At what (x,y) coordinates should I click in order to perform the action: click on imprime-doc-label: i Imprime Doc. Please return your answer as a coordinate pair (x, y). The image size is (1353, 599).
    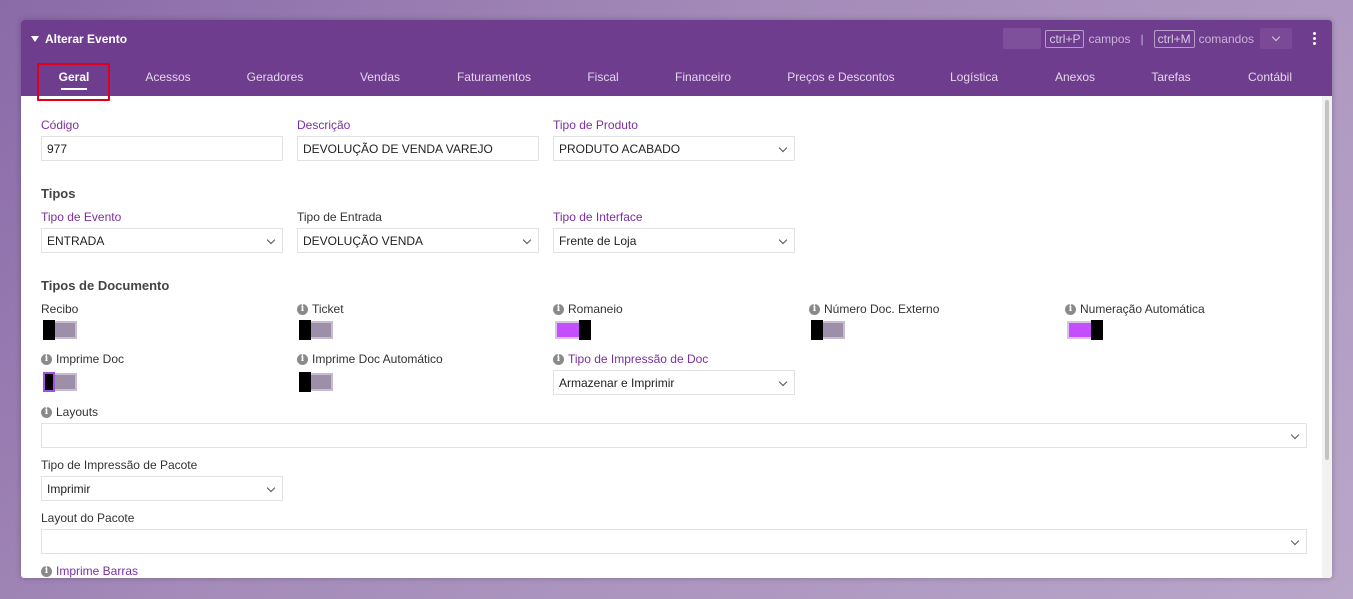
    Looking at the image, I should click on (82, 359).